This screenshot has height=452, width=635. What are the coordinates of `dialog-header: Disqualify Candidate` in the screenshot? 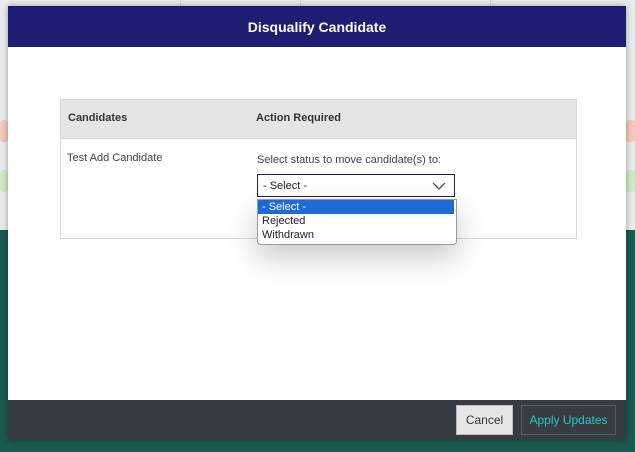 It's located at (317, 26).